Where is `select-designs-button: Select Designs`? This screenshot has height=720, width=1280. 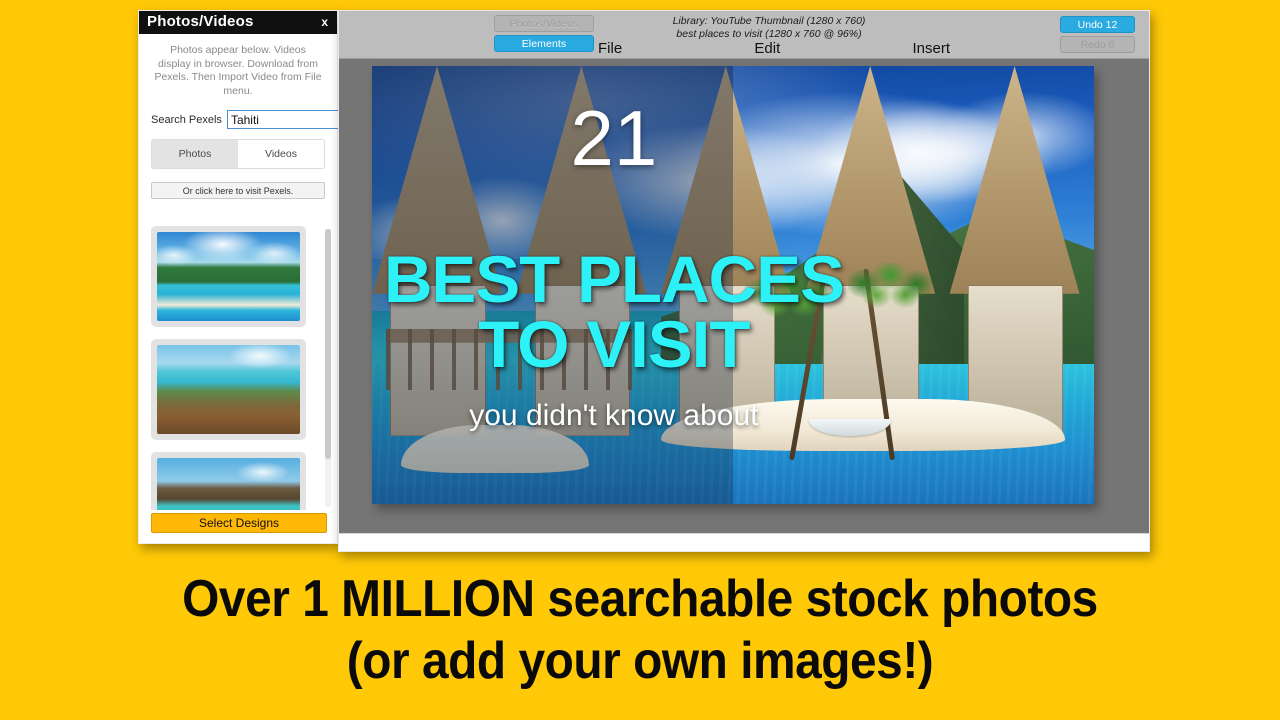
select-designs-button: Select Designs is located at coordinates (239, 523).